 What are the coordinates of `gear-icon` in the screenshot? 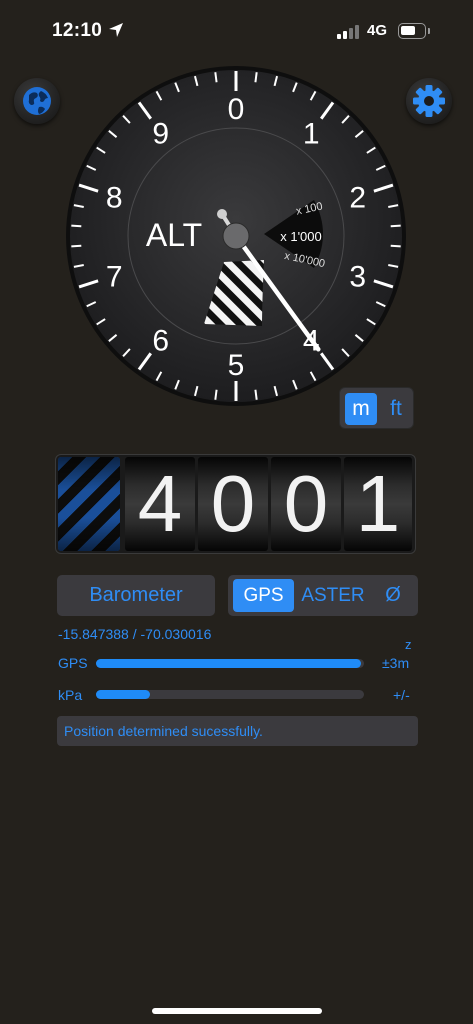 It's located at (429, 101).